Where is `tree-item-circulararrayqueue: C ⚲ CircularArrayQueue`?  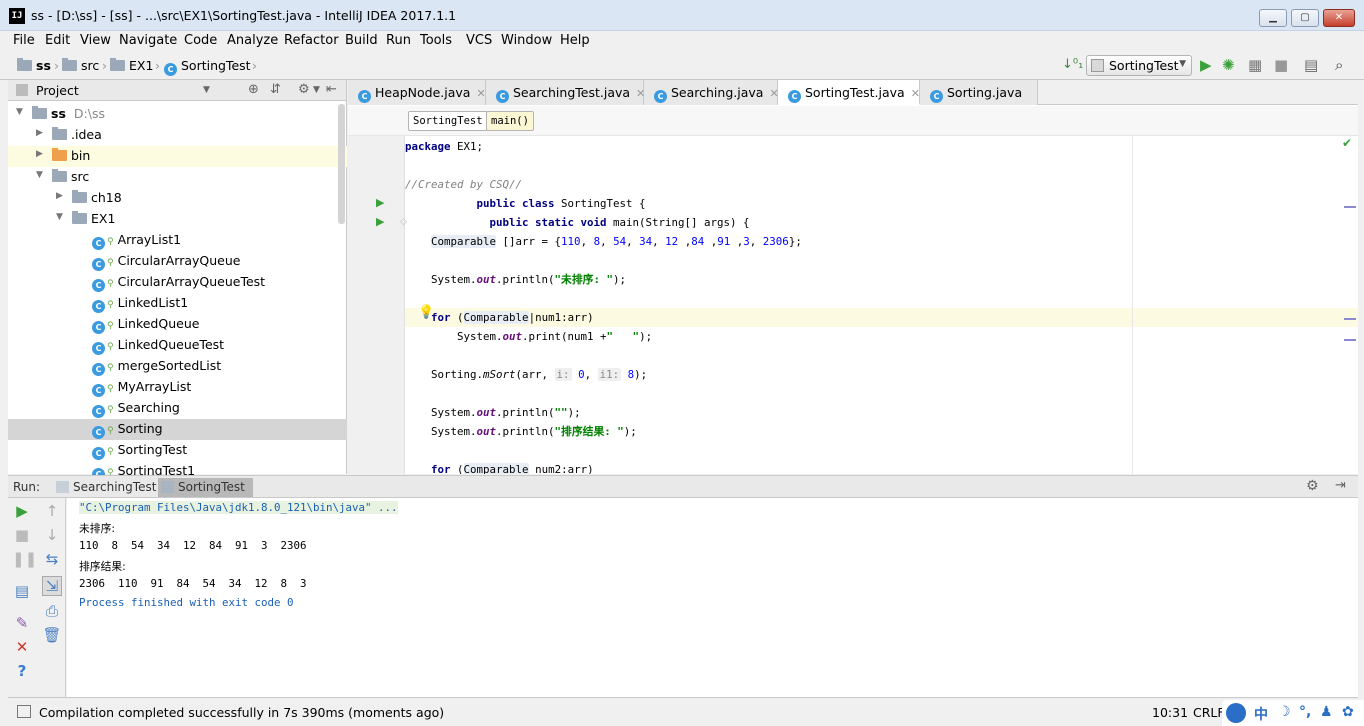 tree-item-circulararrayqueue: C ⚲ CircularArrayQueue is located at coordinates (177, 261).